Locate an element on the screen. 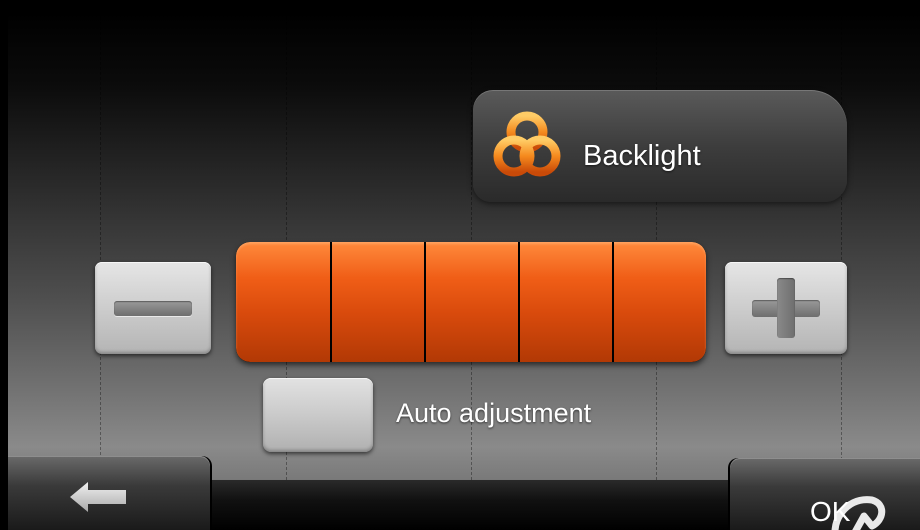  page-title: Backlight is located at coordinates (642, 156).